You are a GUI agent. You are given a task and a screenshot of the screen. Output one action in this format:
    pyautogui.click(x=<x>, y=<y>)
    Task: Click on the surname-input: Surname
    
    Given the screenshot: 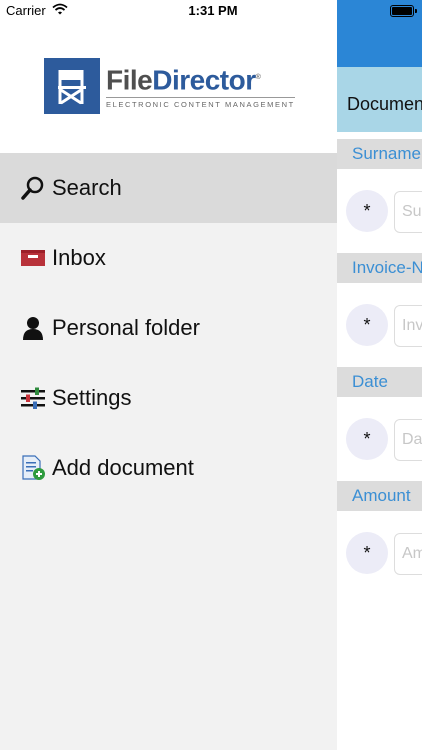 What is the action you would take?
    pyautogui.click(x=408, y=212)
    